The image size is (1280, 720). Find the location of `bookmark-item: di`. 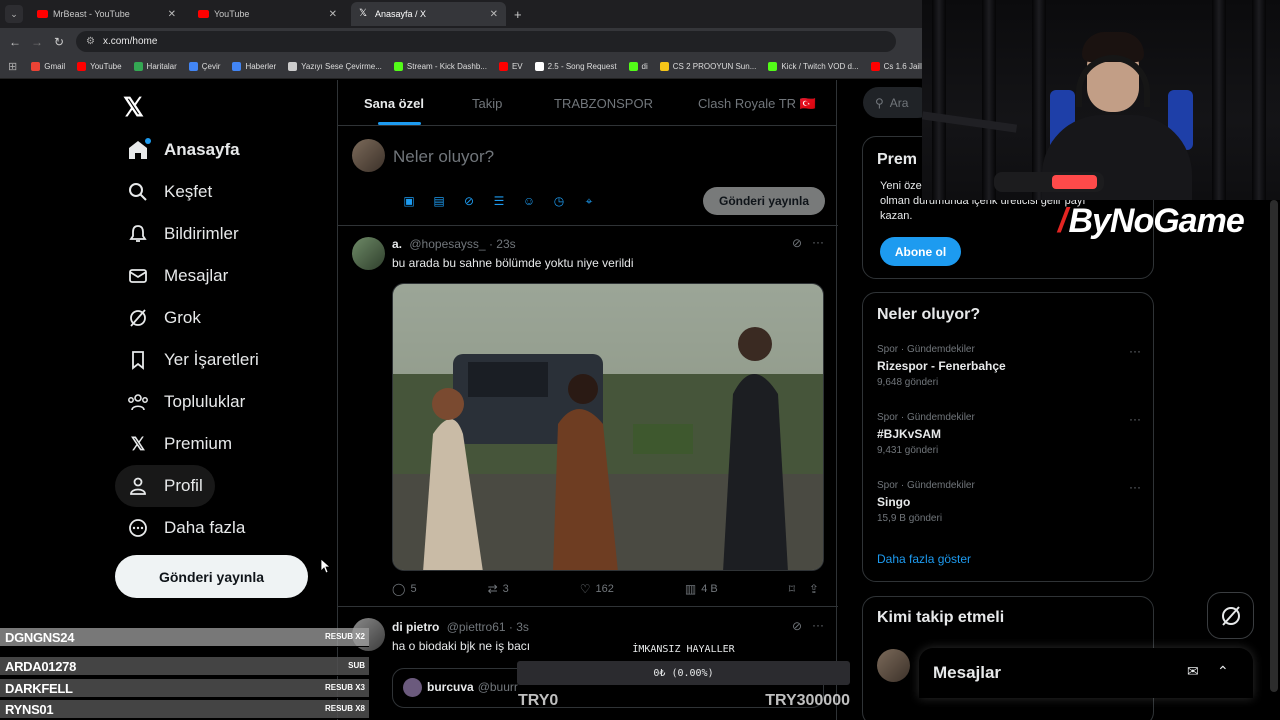

bookmark-item: di is located at coordinates (638, 66).